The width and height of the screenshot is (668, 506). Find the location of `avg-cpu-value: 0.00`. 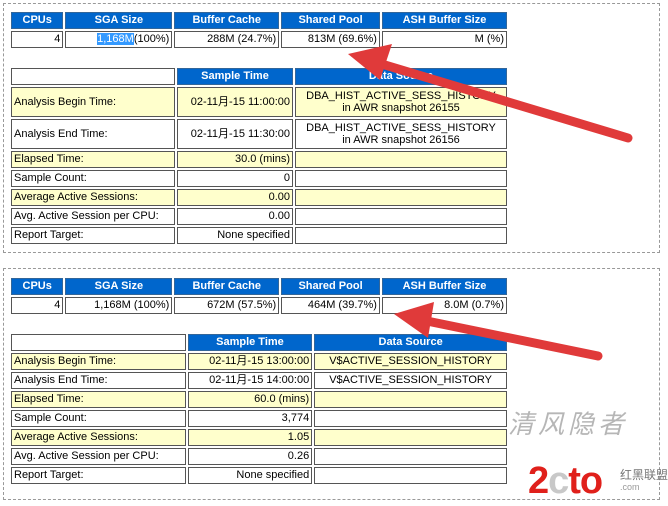

avg-cpu-value: 0.00 is located at coordinates (235, 216).